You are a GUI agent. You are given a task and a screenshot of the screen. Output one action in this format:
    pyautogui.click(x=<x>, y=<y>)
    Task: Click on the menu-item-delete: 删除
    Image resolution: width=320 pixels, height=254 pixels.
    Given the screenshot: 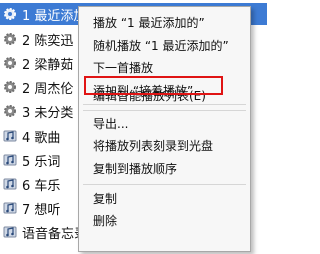 What is the action you would take?
    pyautogui.click(x=105, y=221)
    